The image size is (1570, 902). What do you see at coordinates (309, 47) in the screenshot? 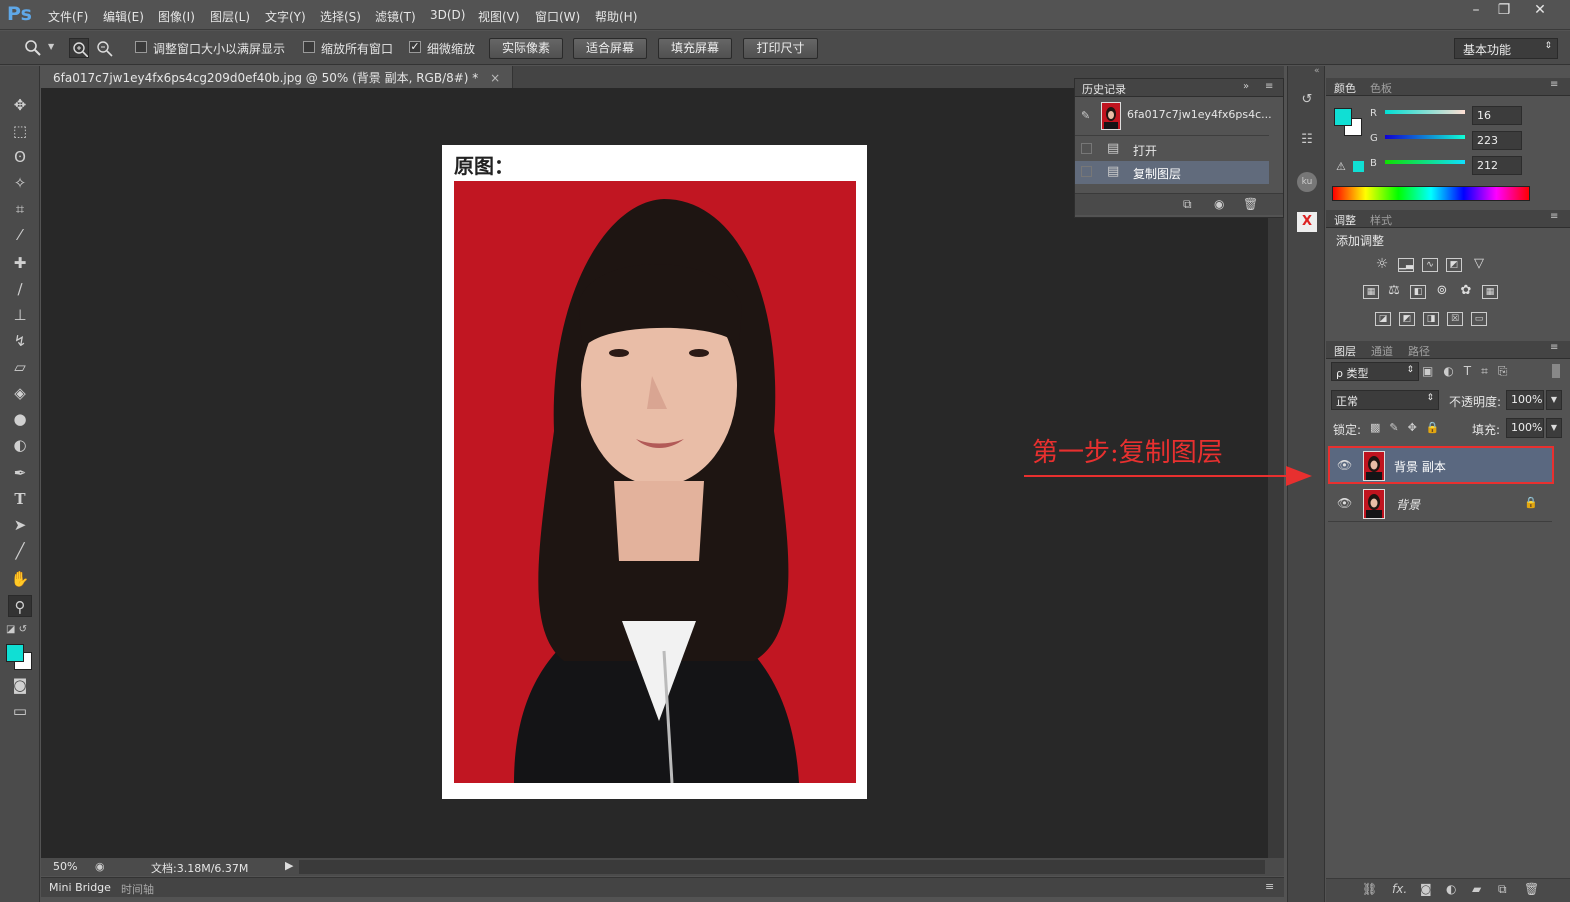
I see `zoom-all-checkbox` at bounding box center [309, 47].